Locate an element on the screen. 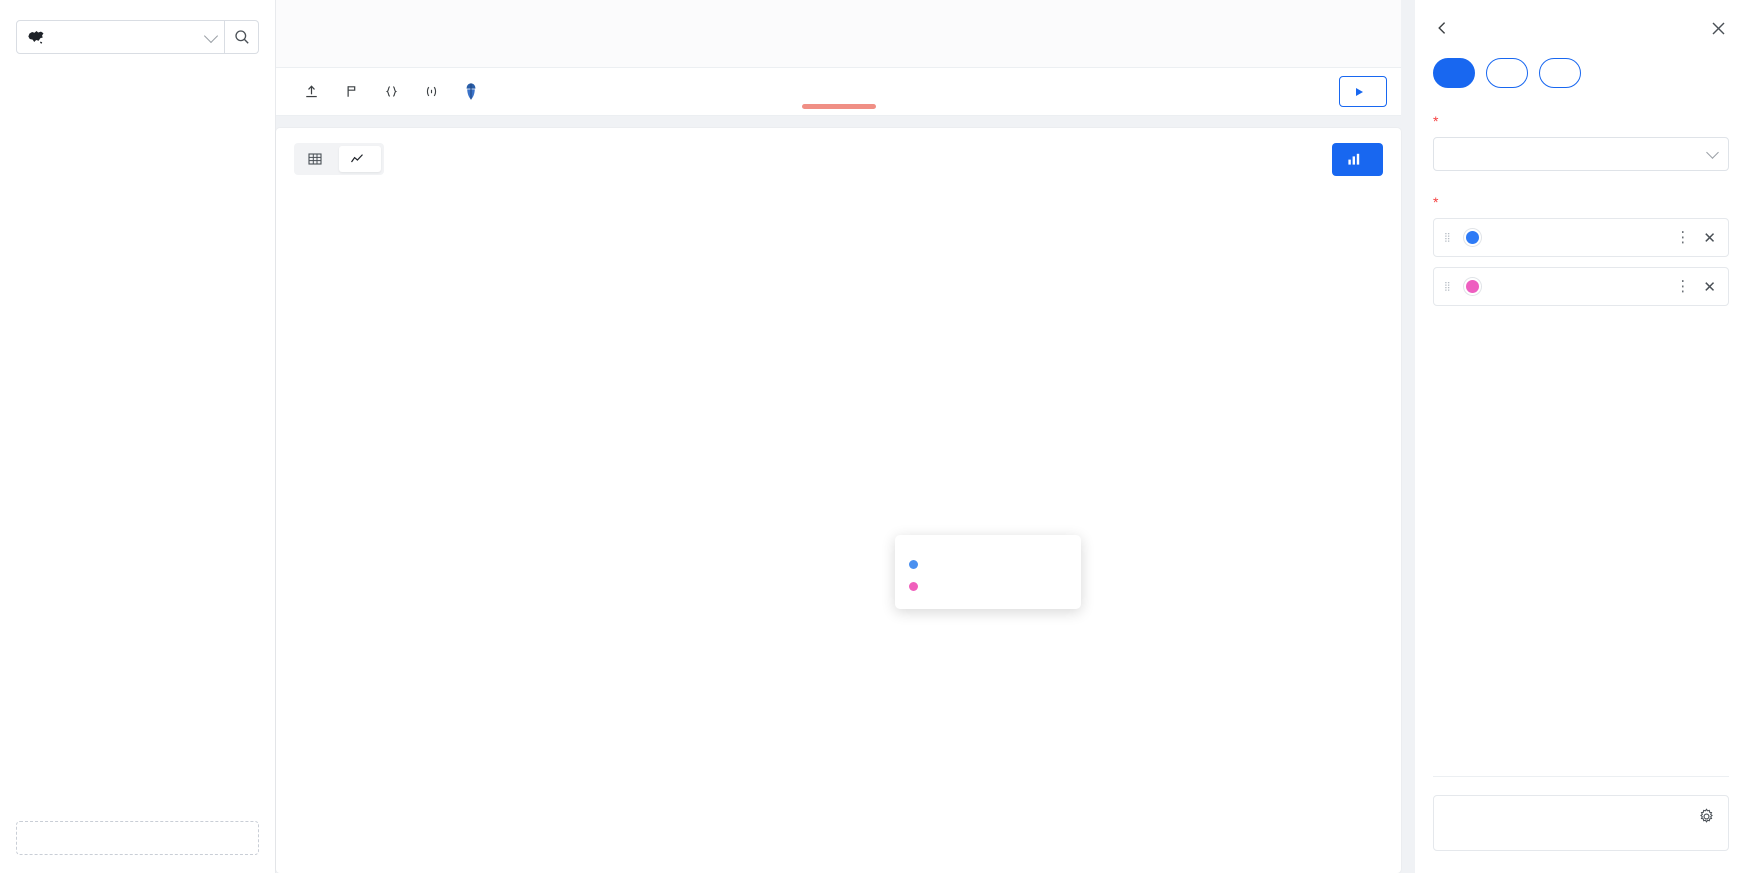 This screenshot has width=1747, height=873. search-button is located at coordinates (242, 37).